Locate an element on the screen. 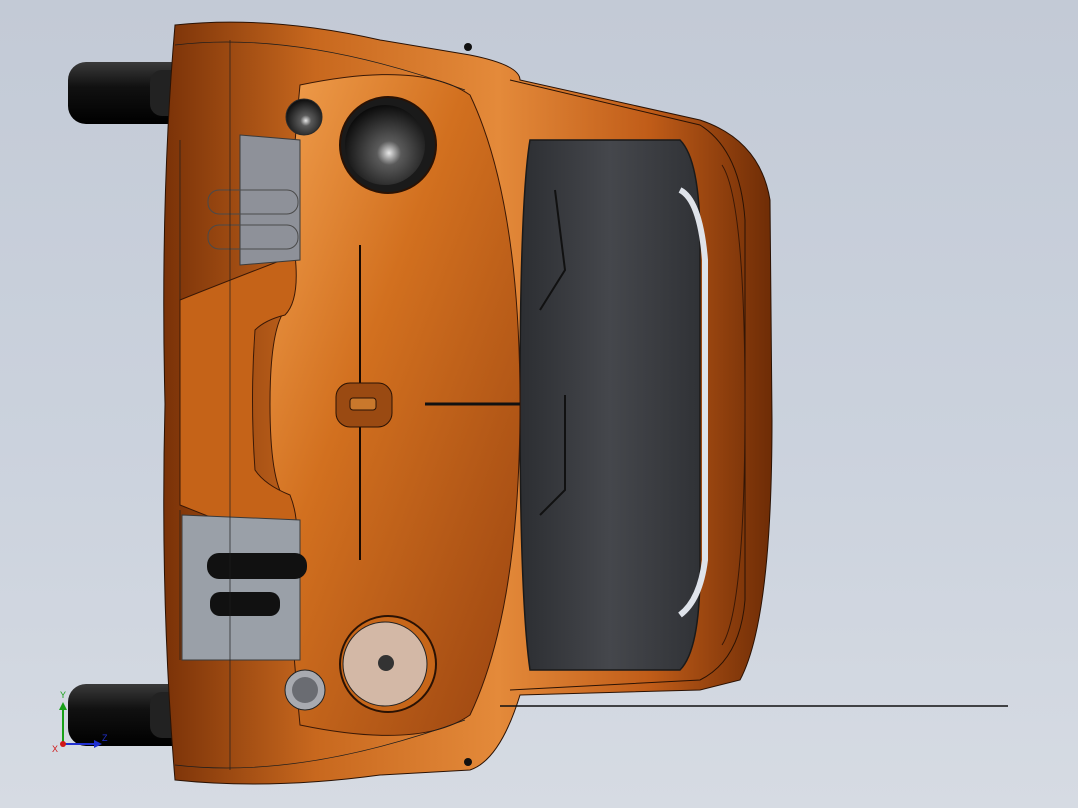 The width and height of the screenshot is (1078, 808). x-axis-dot is located at coordinates (63, 744).